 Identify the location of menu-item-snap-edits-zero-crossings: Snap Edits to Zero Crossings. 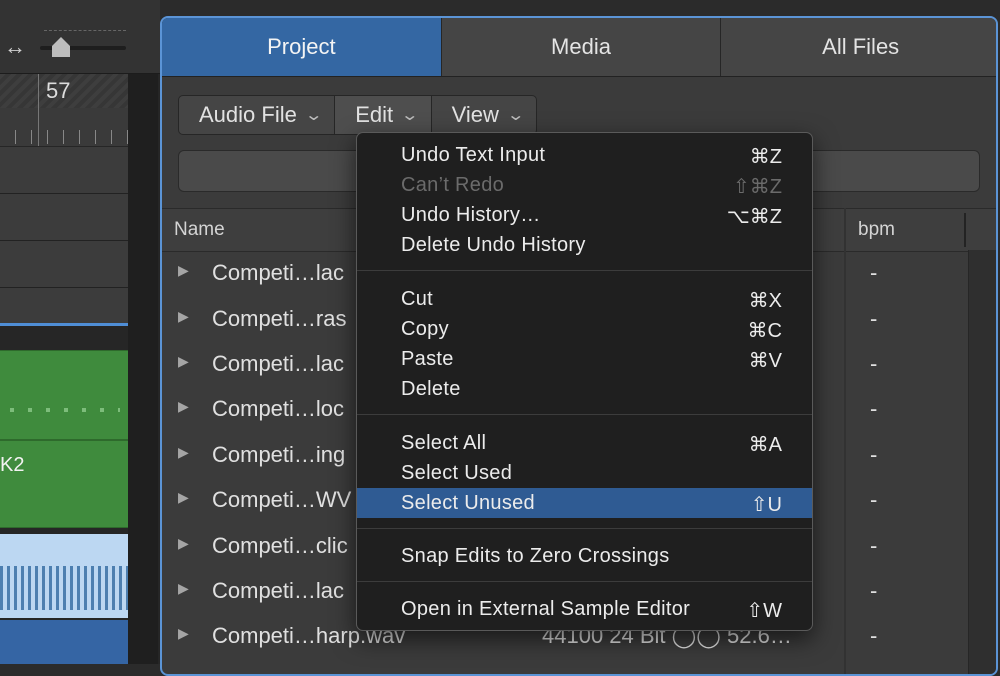
(584, 556).